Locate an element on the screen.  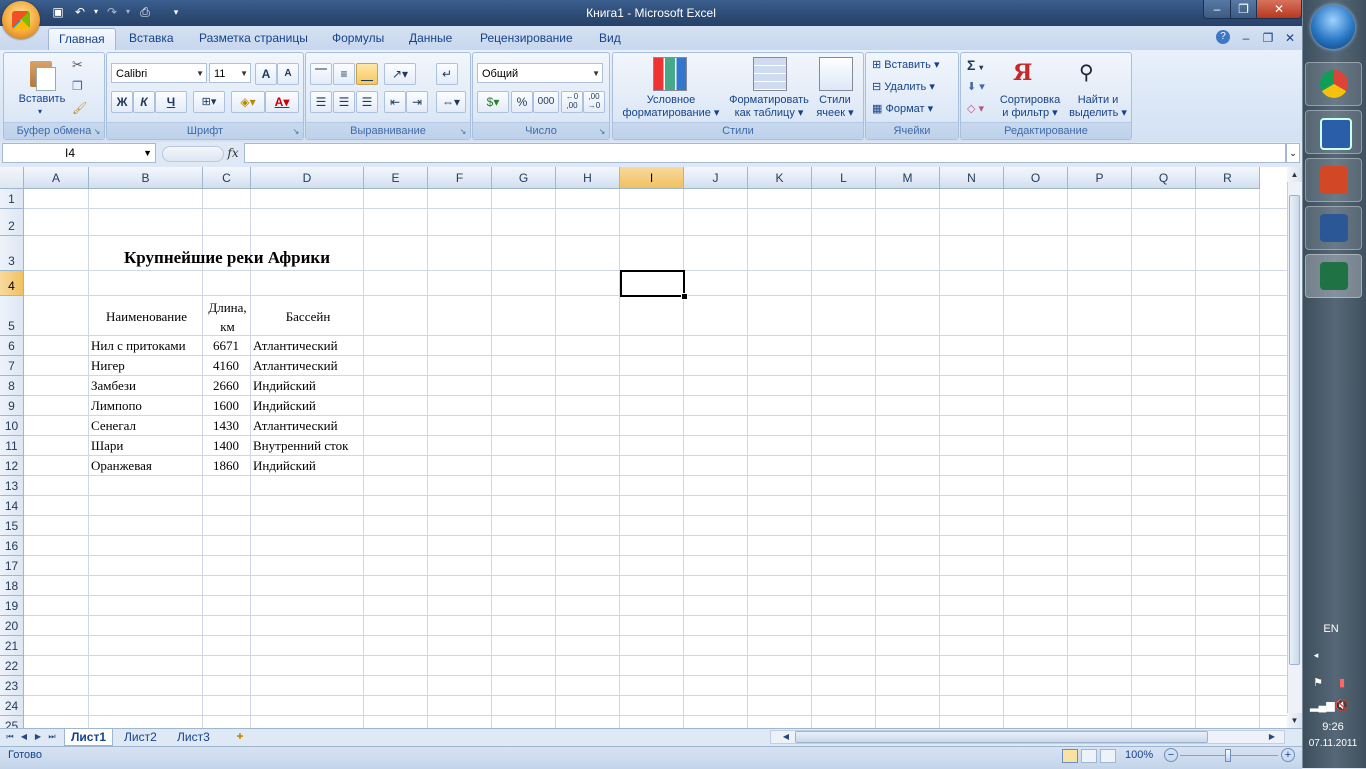
fill-icon: ⬇ ▾ is located at coordinates (976, 87).